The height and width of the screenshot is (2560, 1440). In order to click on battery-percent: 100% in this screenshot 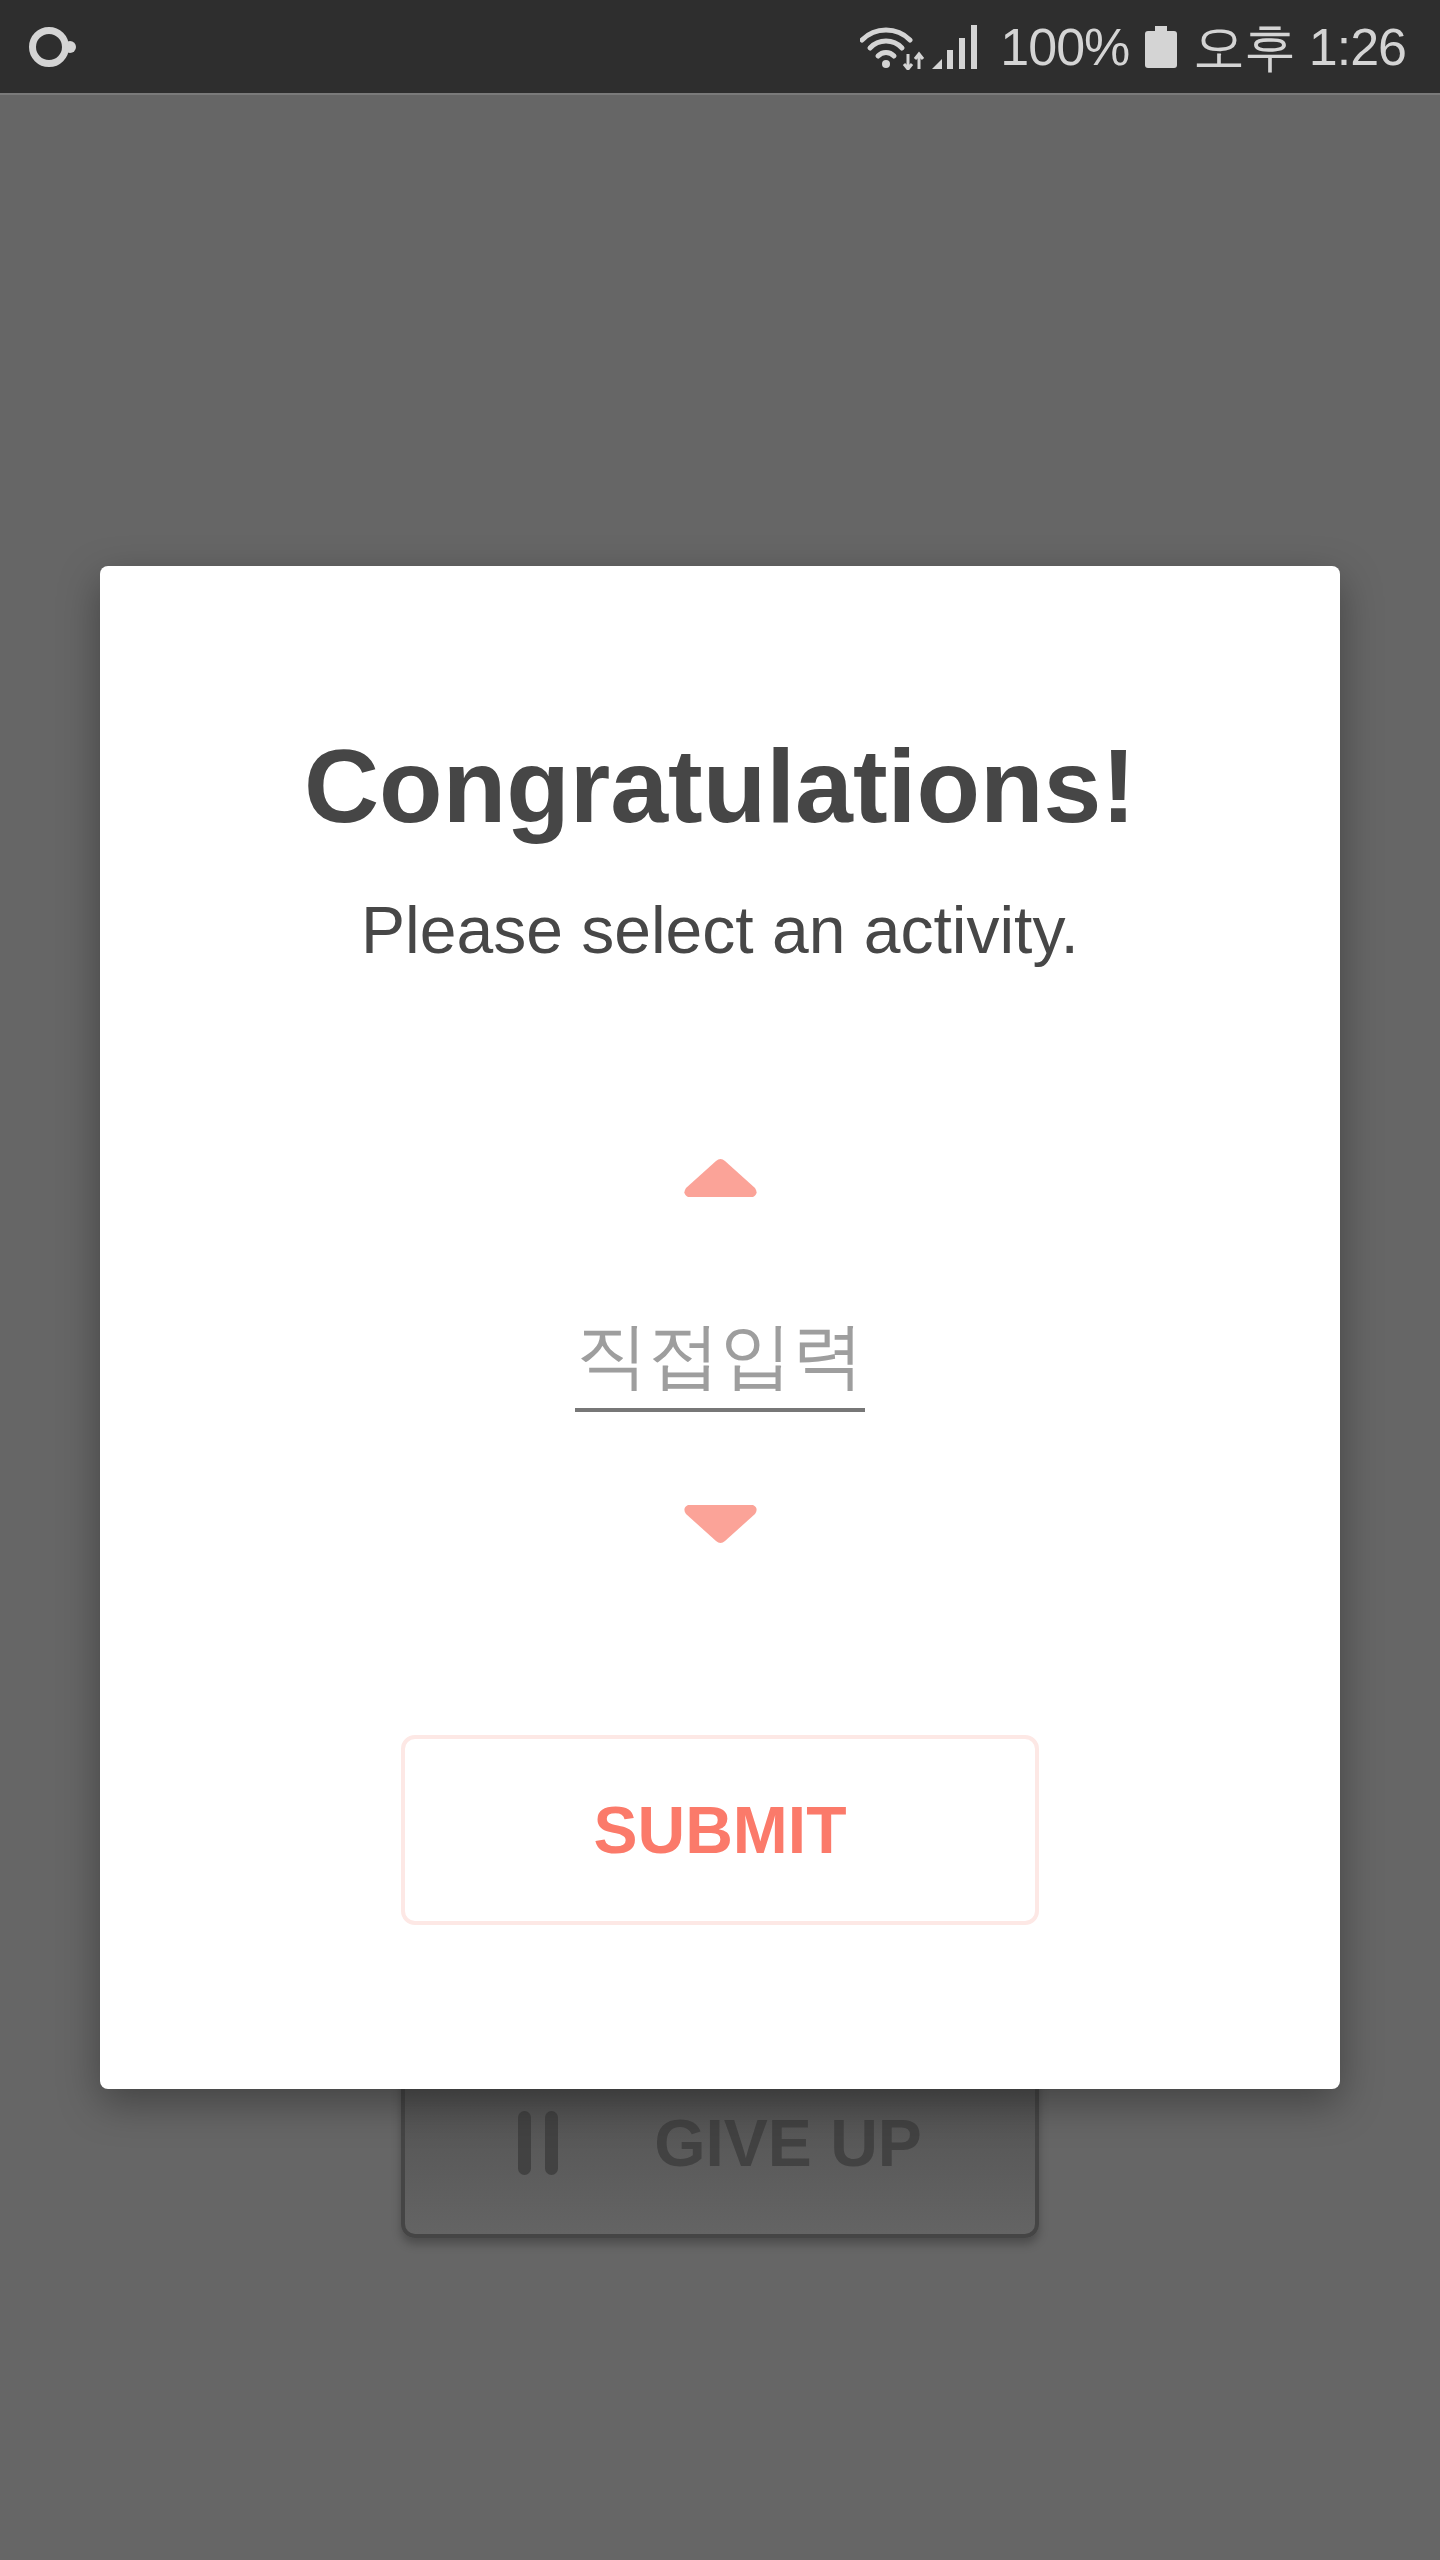, I will do `click(1065, 46)`.